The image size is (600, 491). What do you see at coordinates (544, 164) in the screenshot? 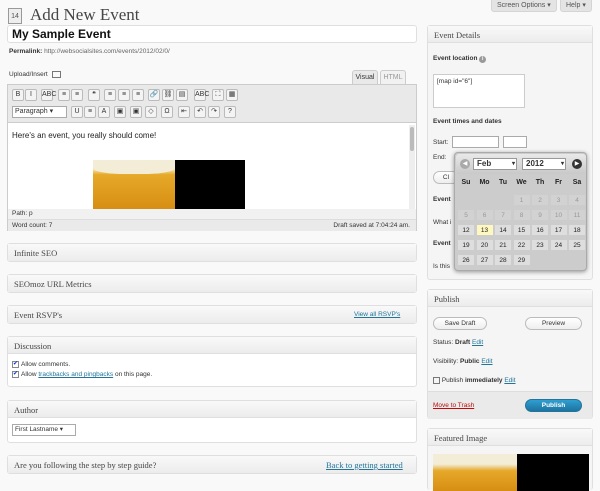
I see `year-select: 2012 ▾` at bounding box center [544, 164].